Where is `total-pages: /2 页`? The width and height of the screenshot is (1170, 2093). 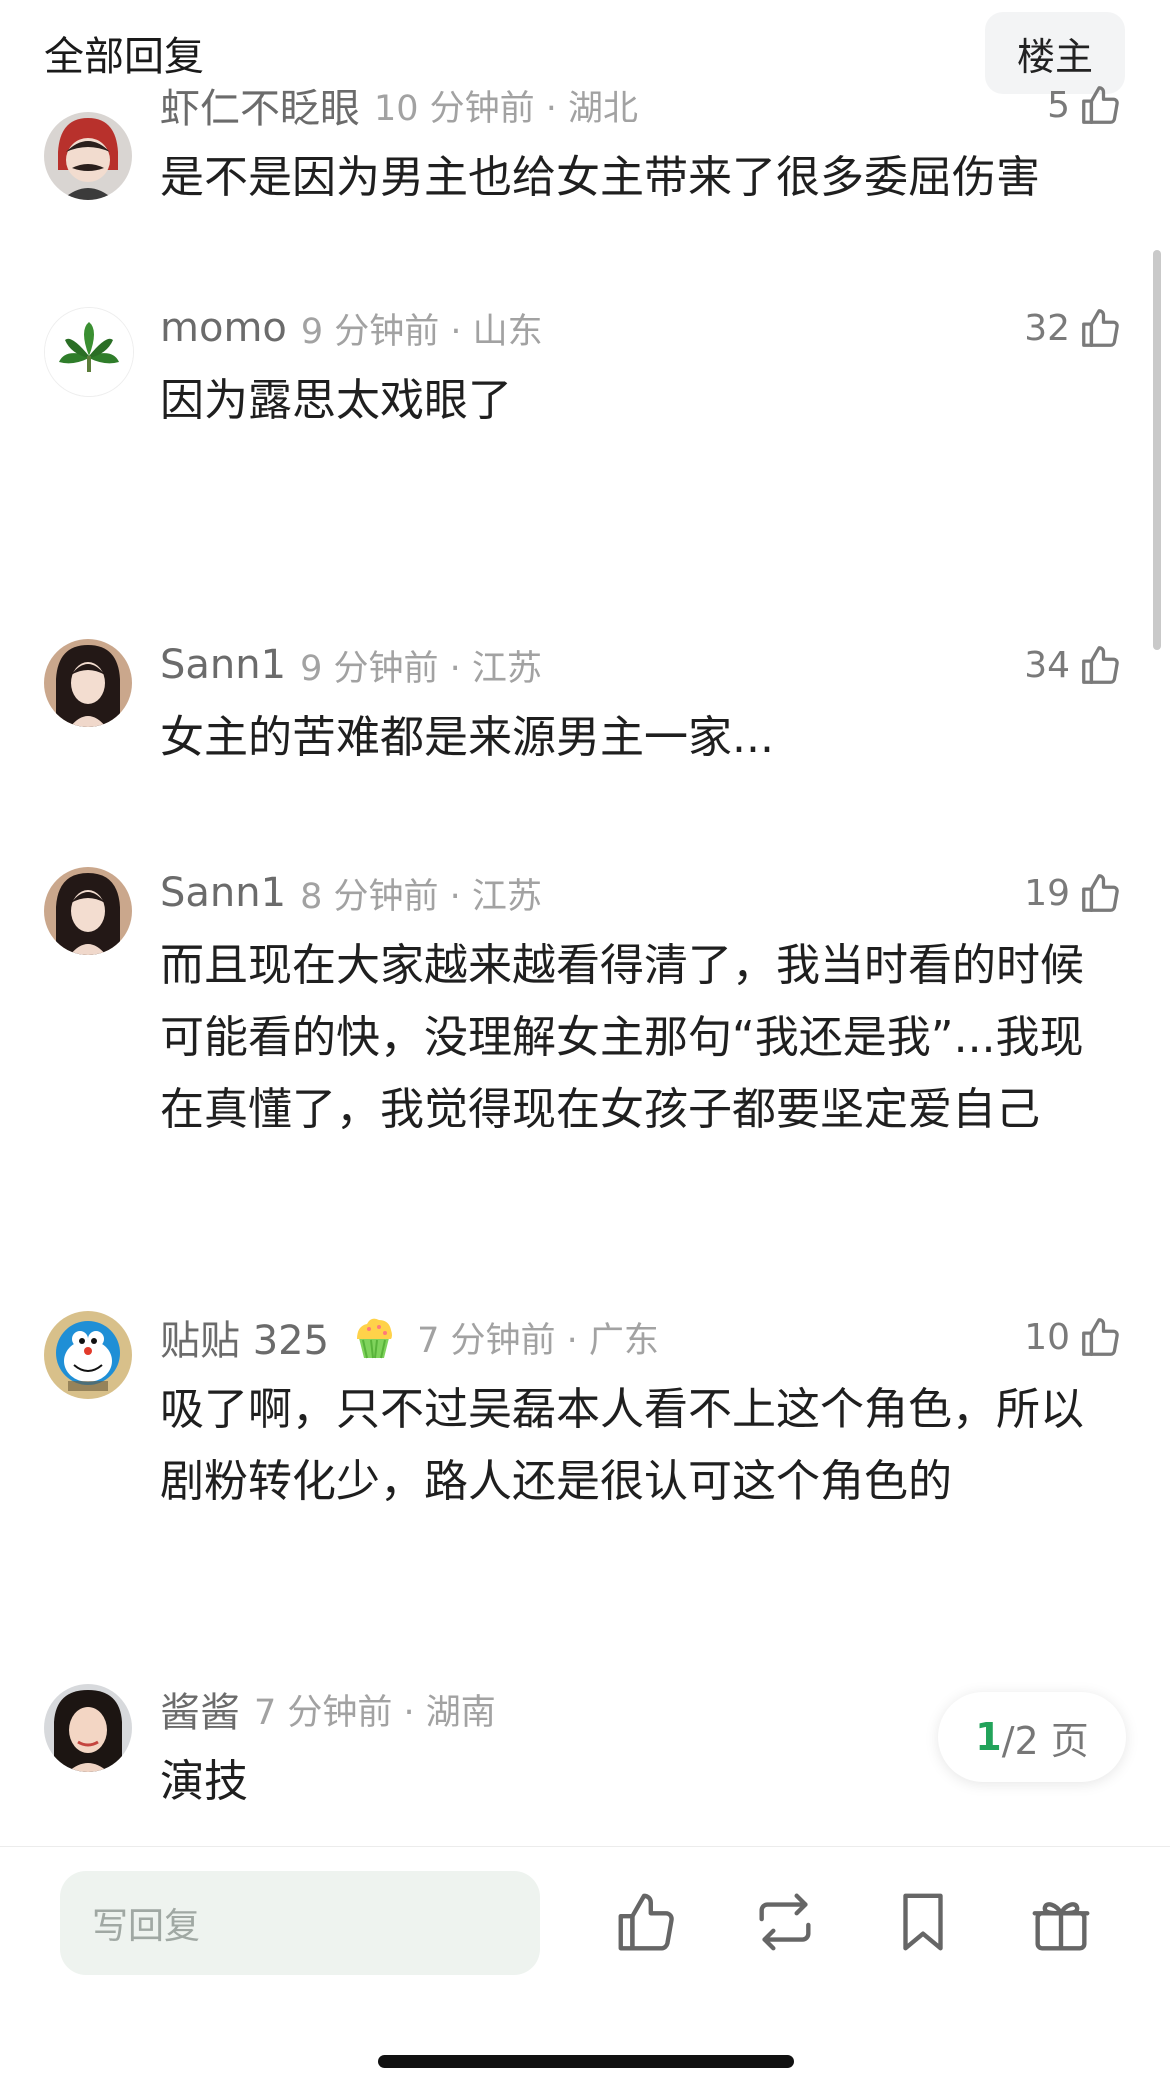
total-pages: /2 页 is located at coordinates (1045, 1740).